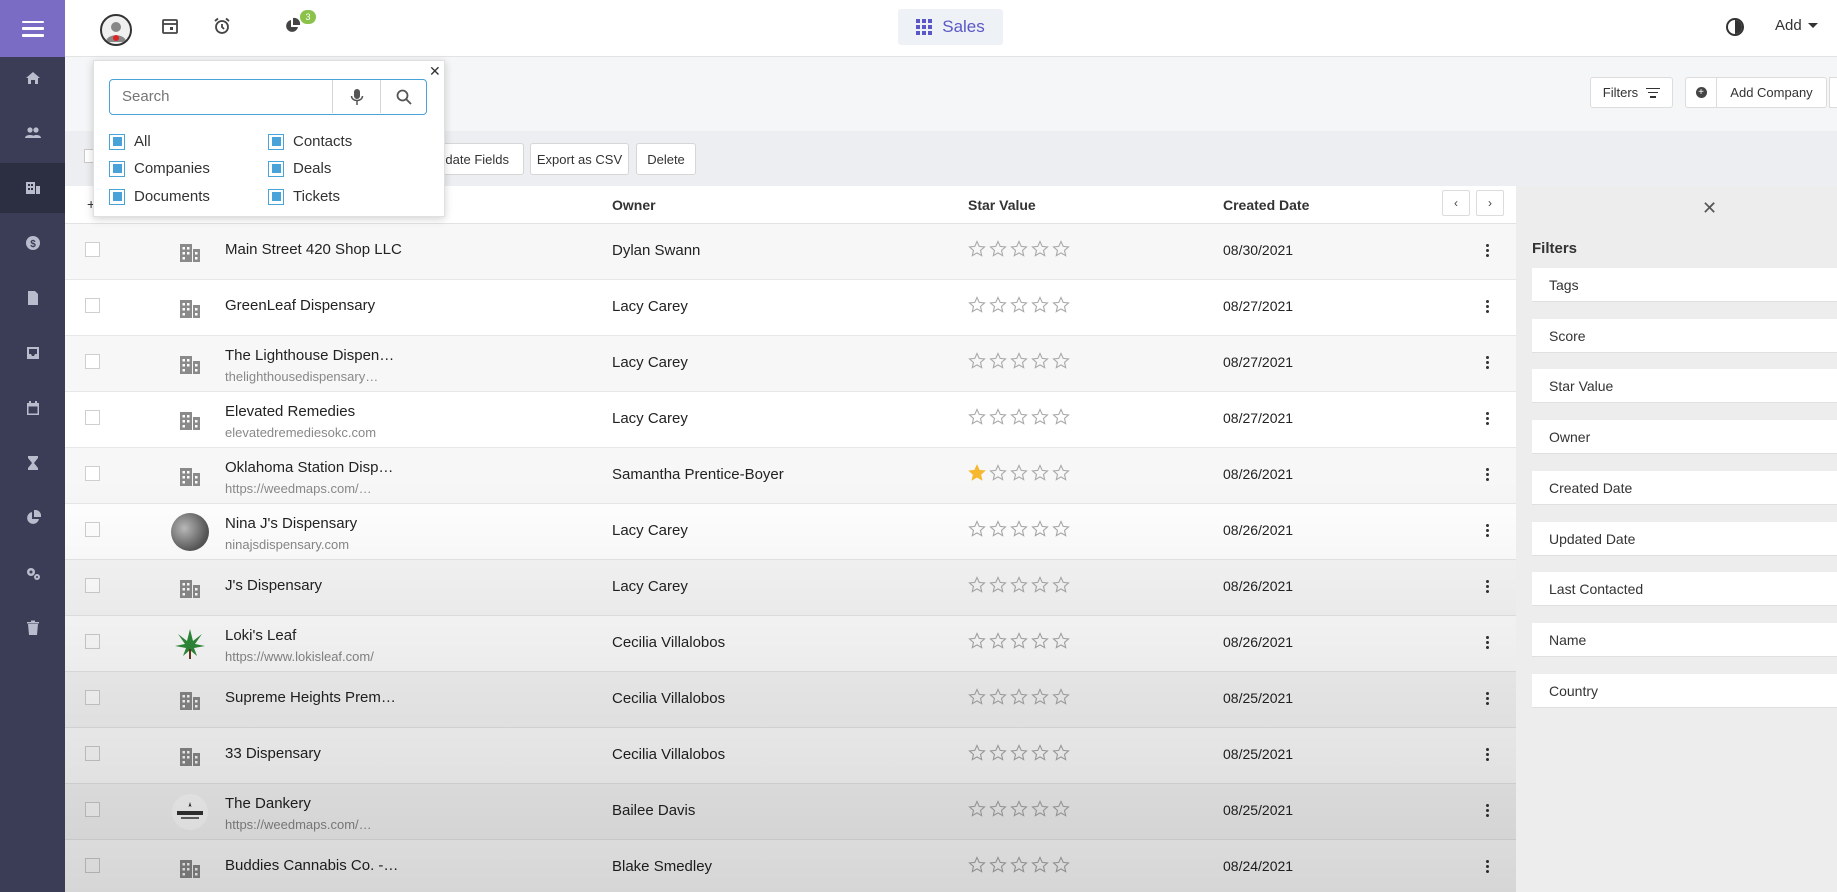 The width and height of the screenshot is (1837, 892). Describe the element at coordinates (1756, 92) in the screenshot. I see `add-company-button: + Add Company` at that location.